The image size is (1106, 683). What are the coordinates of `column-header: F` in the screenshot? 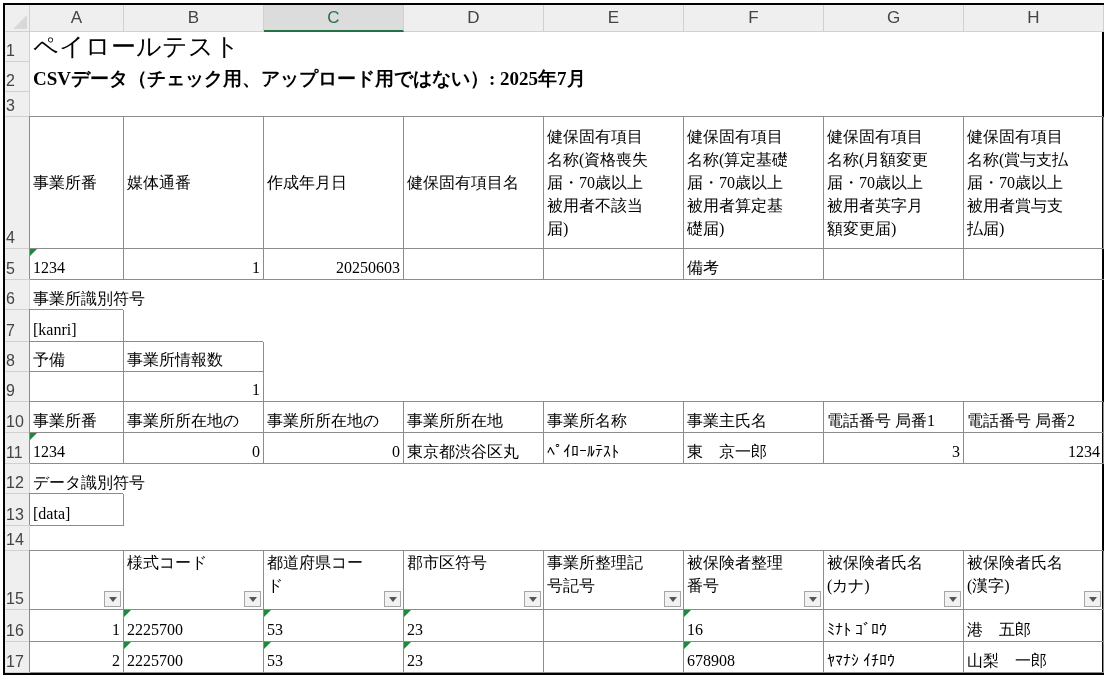 It's located at (754, 18).